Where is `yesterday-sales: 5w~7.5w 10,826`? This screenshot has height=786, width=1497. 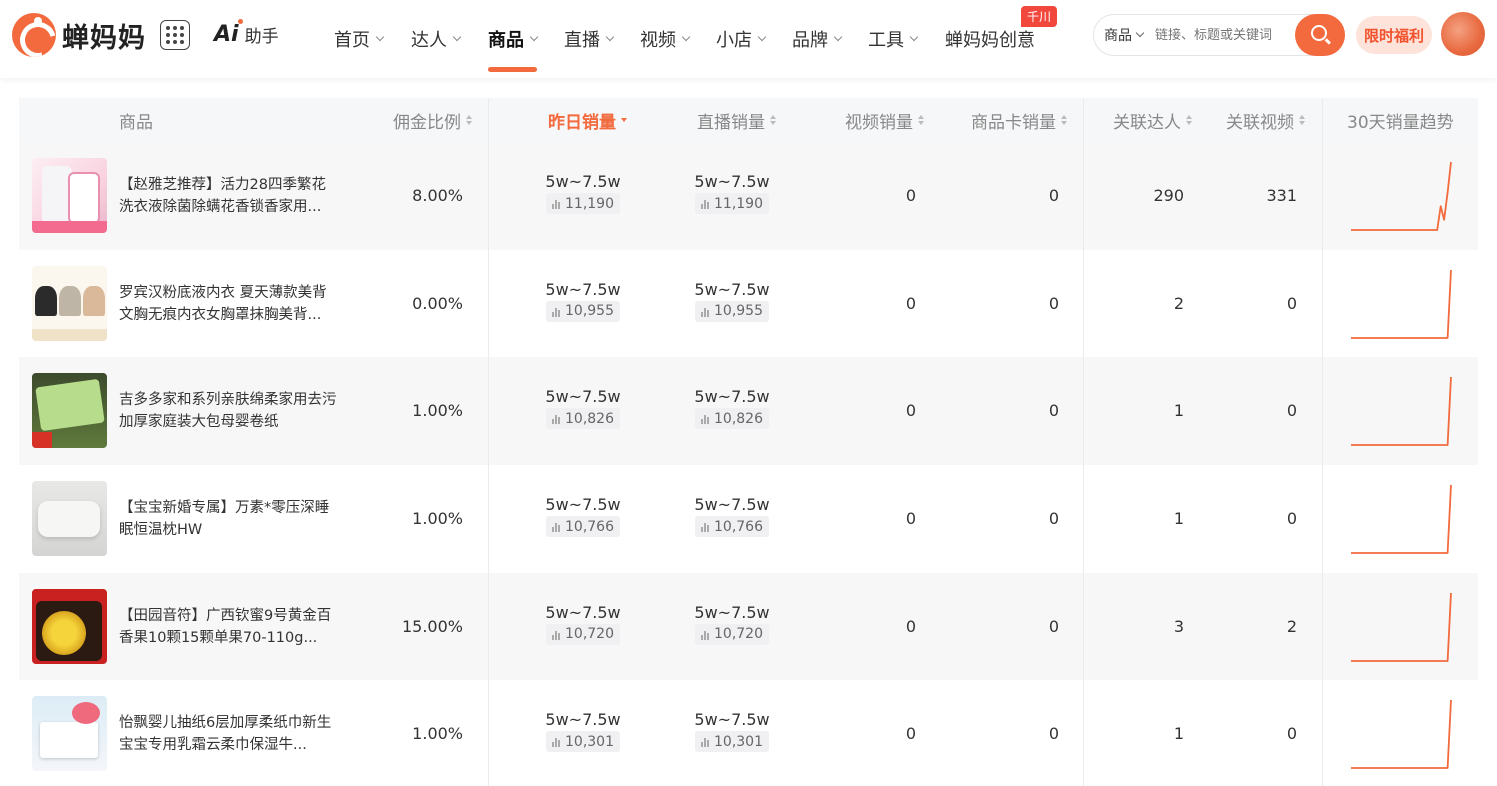
yesterday-sales: 5w~7.5w 10,826 is located at coordinates (583, 408).